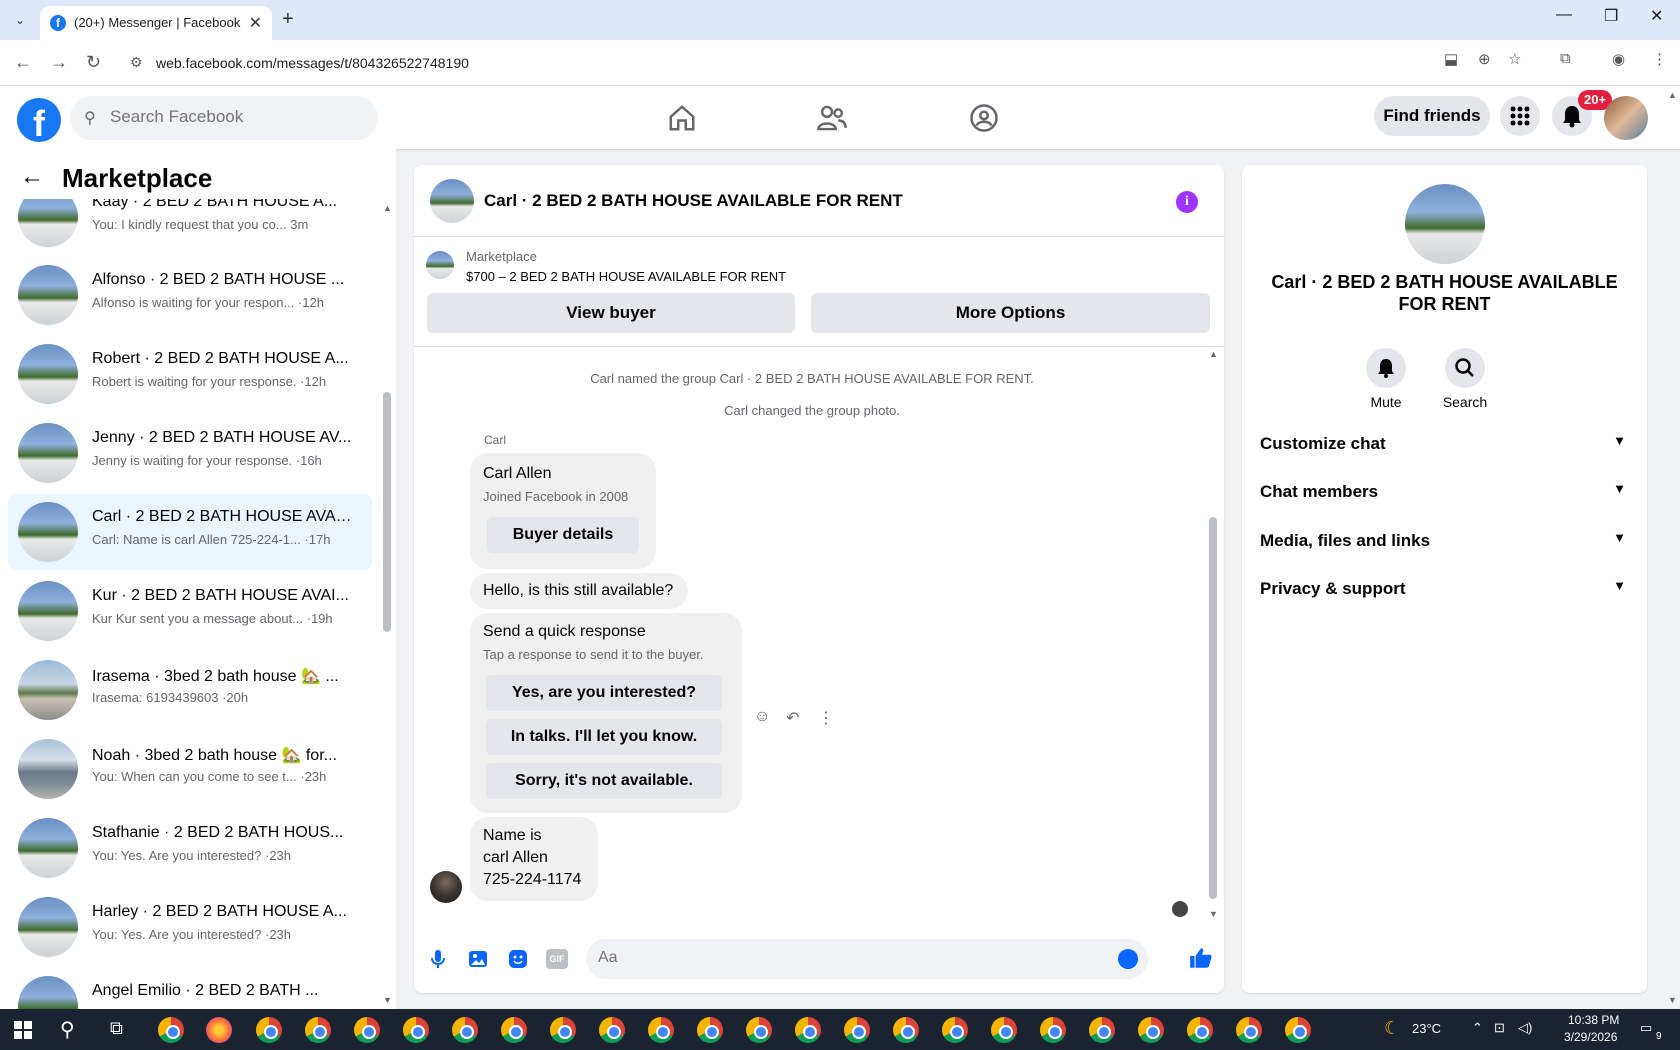 The height and width of the screenshot is (1050, 1680). What do you see at coordinates (1187, 202) in the screenshot?
I see `info-icon: i` at bounding box center [1187, 202].